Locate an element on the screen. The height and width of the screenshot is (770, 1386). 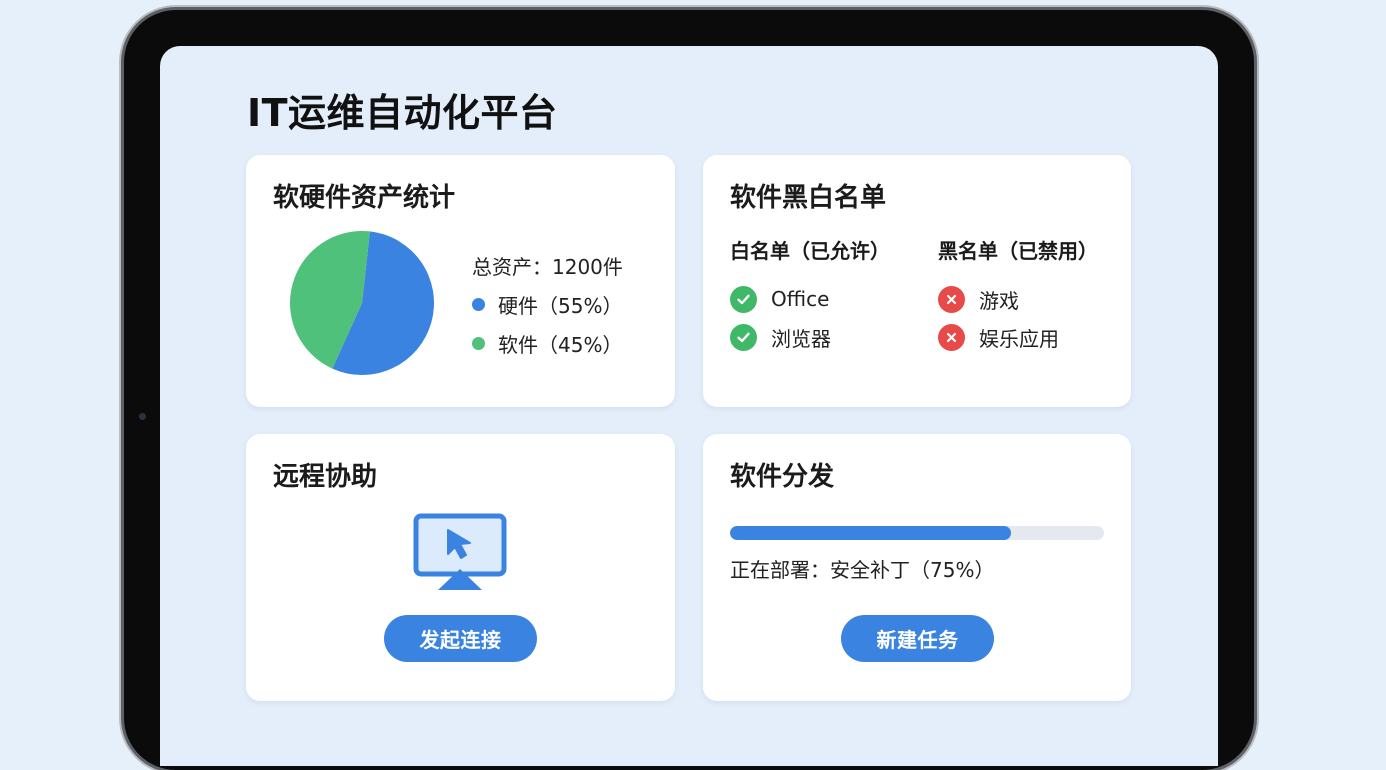
whitelist-item-office: Office is located at coordinates (810, 299).